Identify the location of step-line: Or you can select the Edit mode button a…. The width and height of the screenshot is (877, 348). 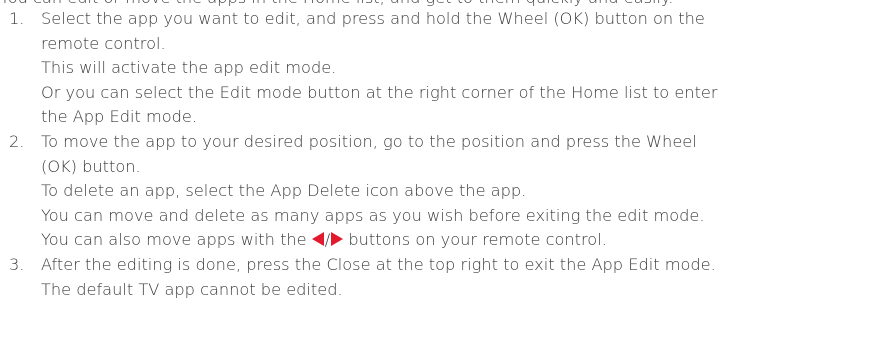
(379, 92).